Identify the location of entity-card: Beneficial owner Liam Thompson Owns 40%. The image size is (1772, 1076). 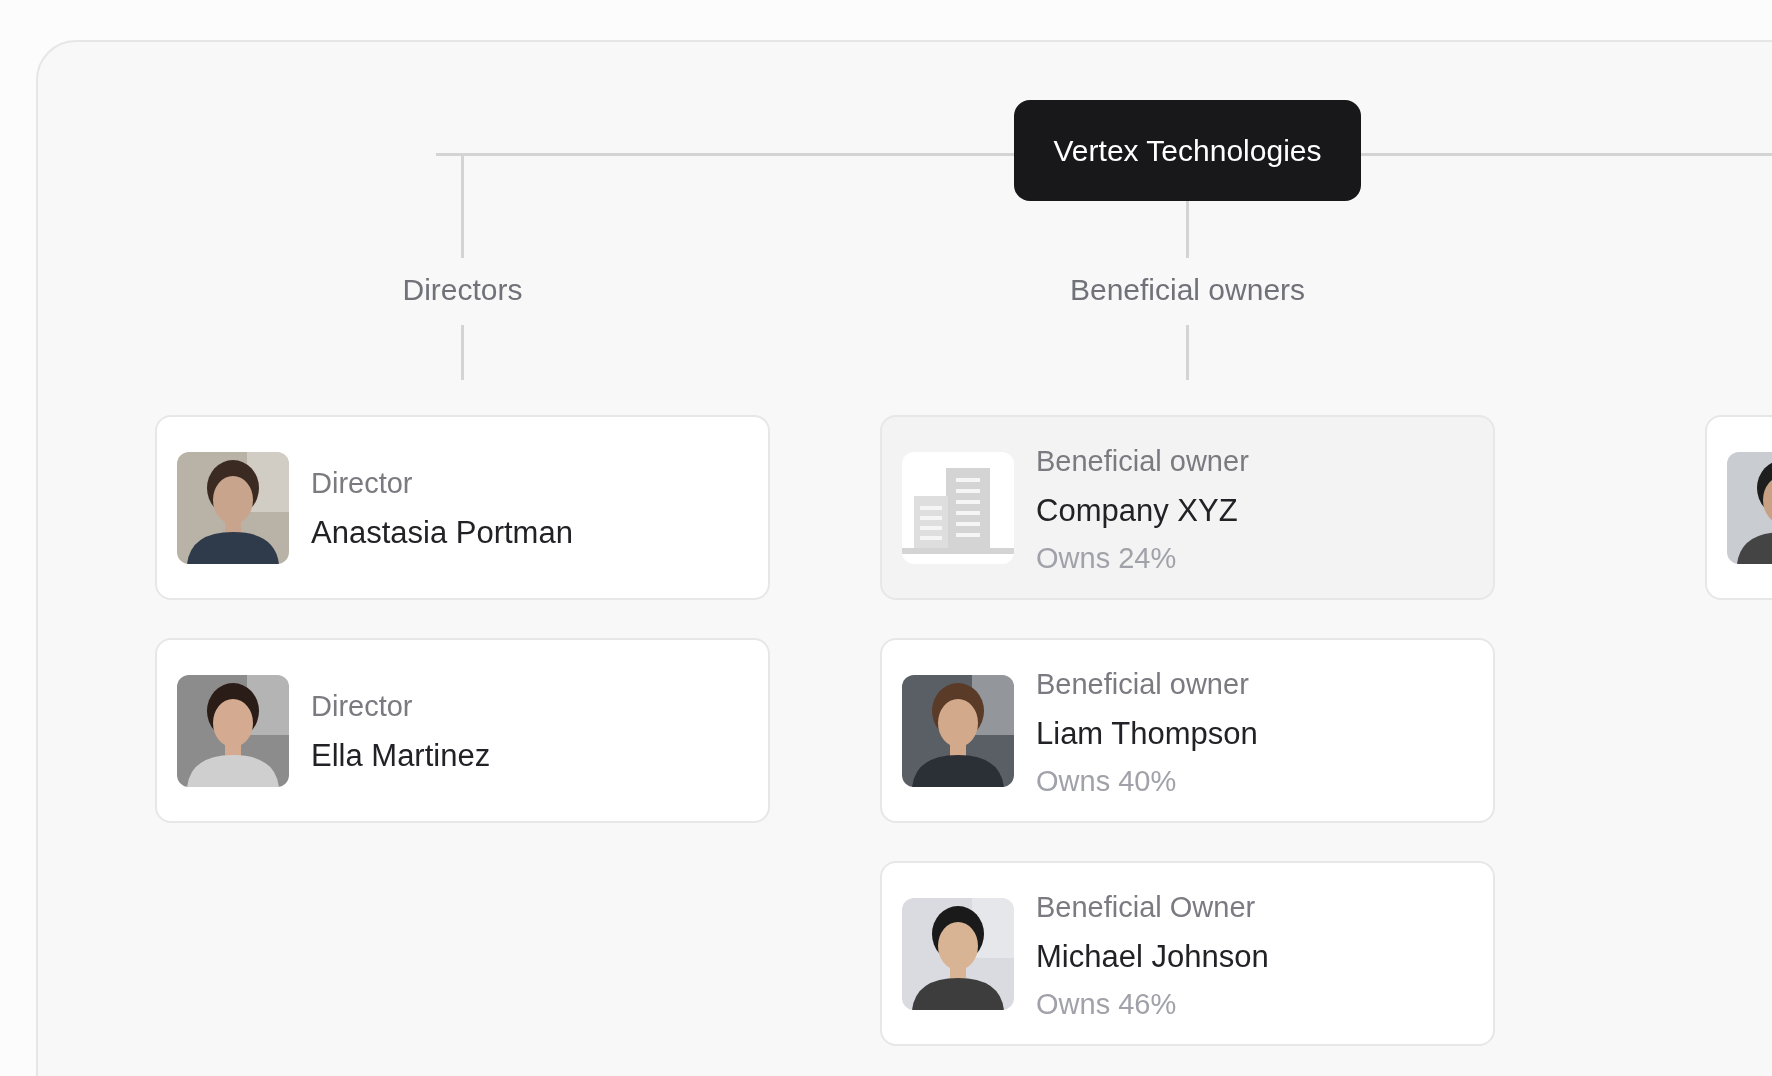
(1187, 730).